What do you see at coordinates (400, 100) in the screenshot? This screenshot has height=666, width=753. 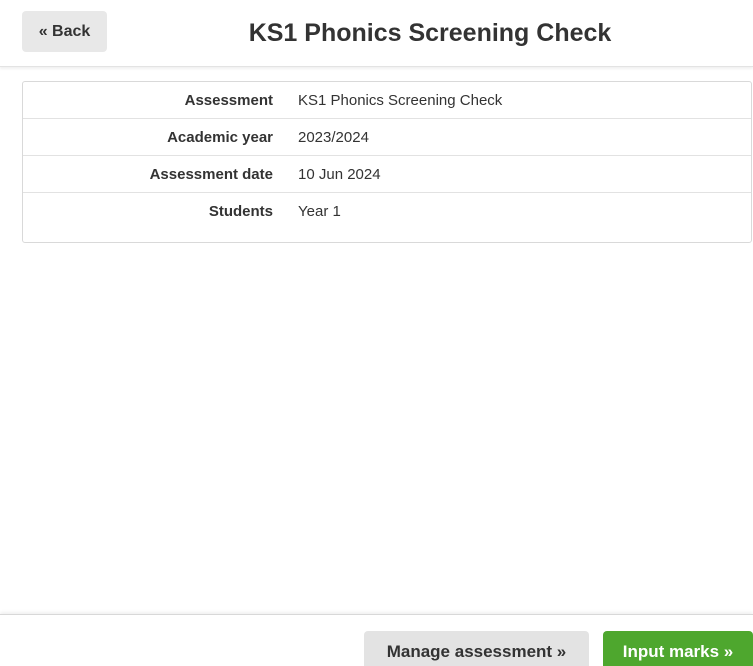 I see `details-value: KS1 Phonics Screening Check` at bounding box center [400, 100].